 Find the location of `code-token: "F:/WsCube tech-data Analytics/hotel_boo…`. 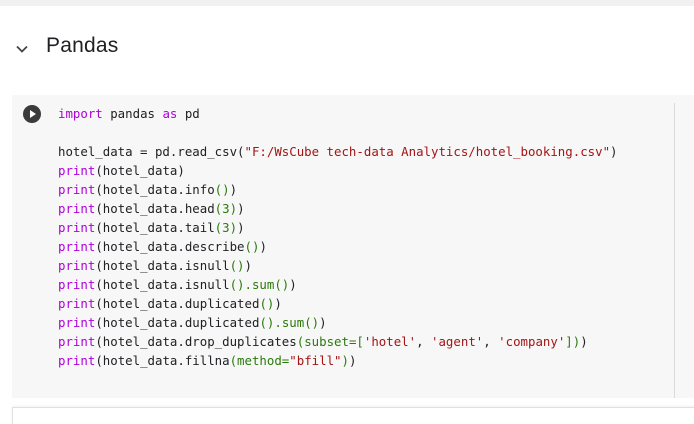

code-token: "F:/WsCube tech-data Analytics/hotel_boo… is located at coordinates (427, 151).